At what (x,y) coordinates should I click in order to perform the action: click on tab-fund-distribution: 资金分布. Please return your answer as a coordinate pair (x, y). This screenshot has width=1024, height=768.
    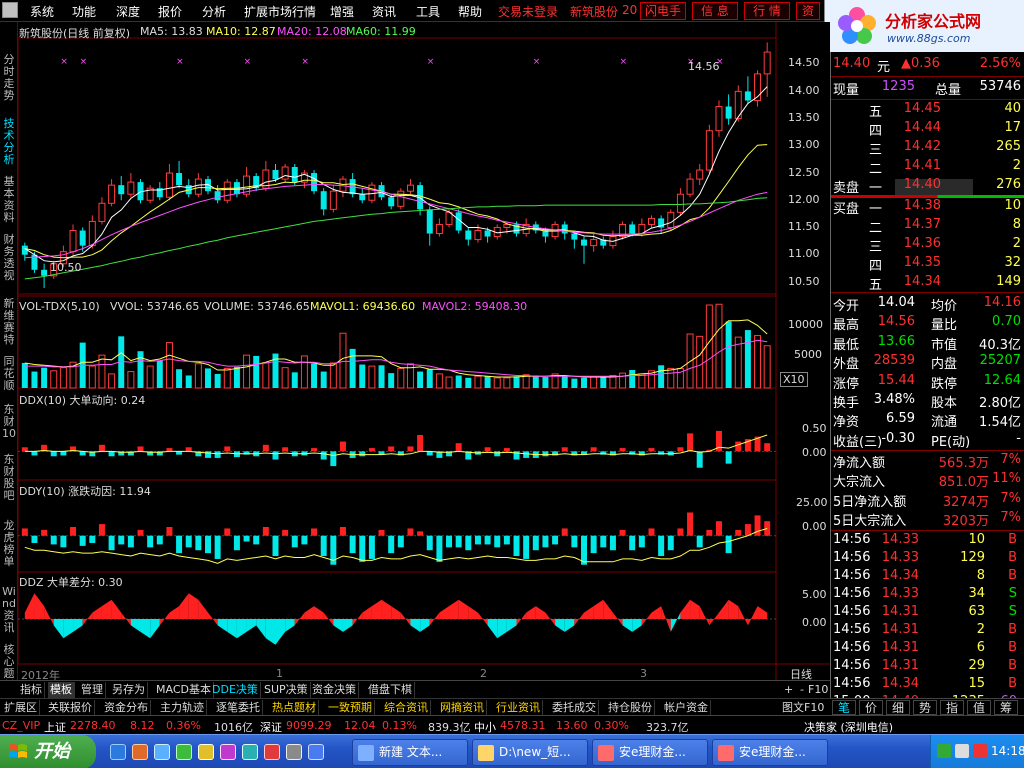
    Looking at the image, I should click on (126, 708).